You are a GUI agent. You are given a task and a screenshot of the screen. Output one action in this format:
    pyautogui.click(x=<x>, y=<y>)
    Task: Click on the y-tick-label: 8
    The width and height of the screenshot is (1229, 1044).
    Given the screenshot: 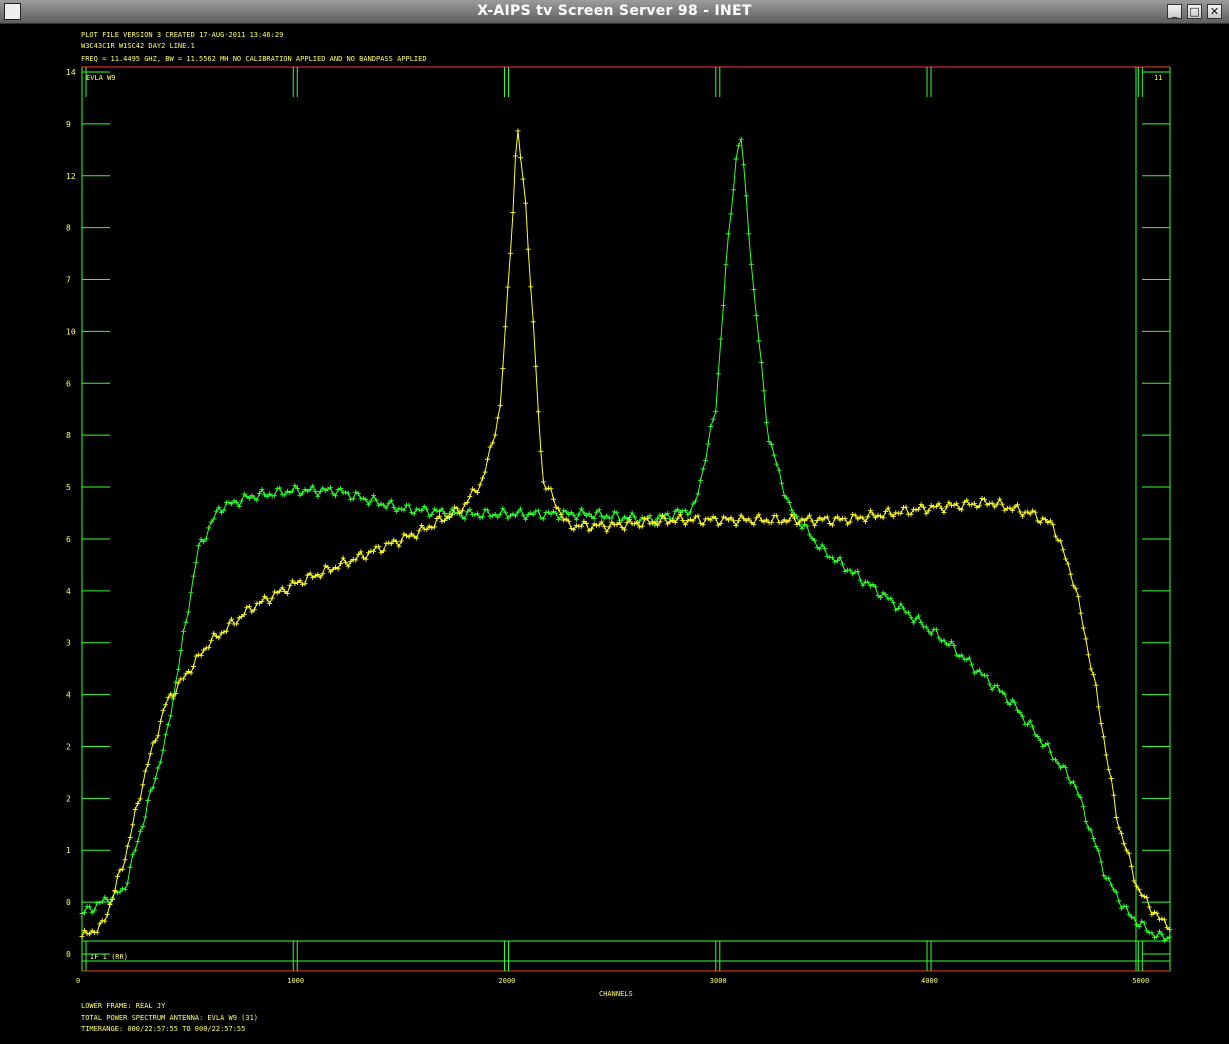 What is the action you would take?
    pyautogui.click(x=68, y=435)
    